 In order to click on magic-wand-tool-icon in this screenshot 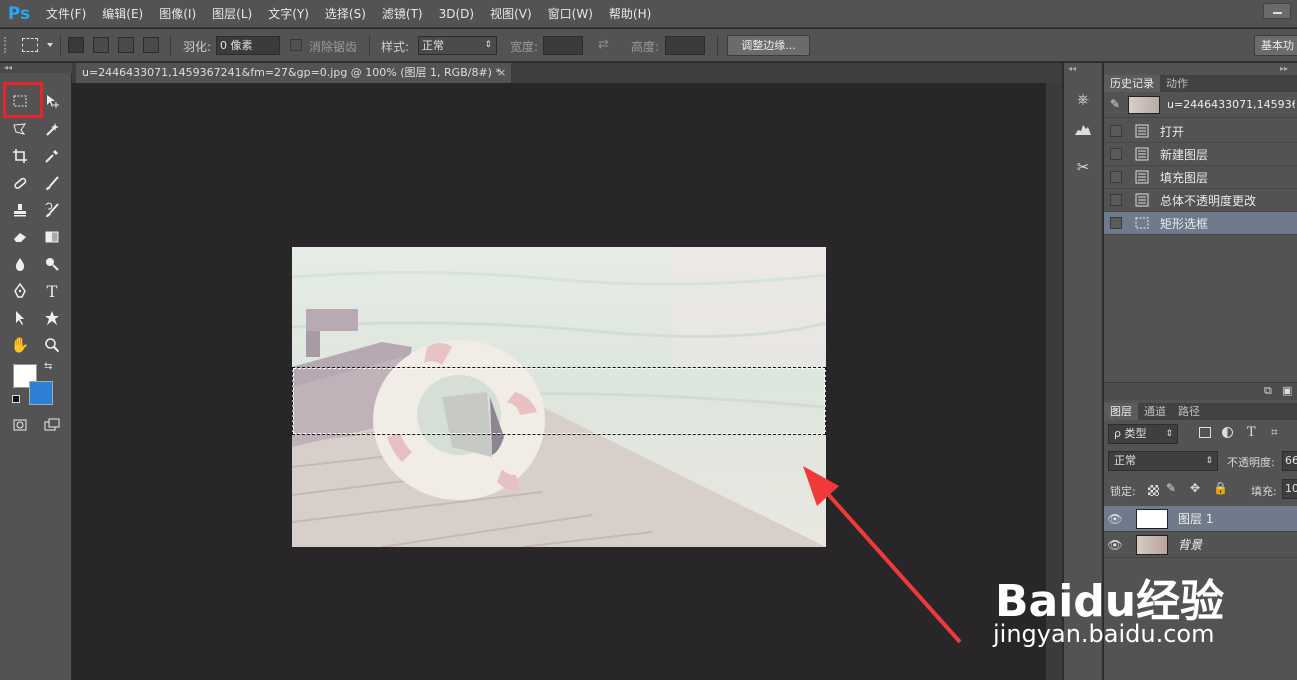, I will do `click(52, 129)`.